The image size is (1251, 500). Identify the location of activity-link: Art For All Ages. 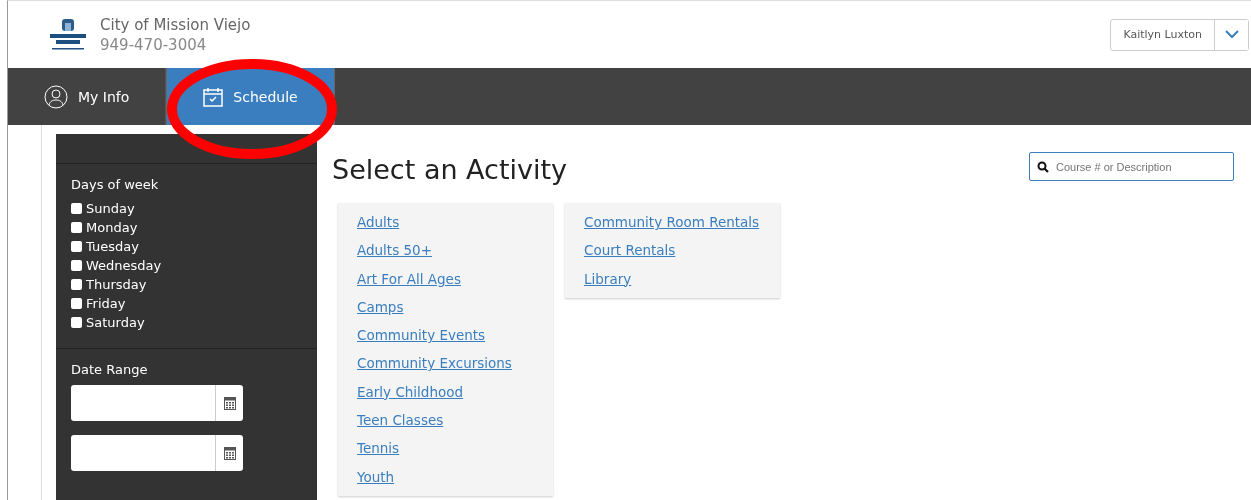
(455, 278).